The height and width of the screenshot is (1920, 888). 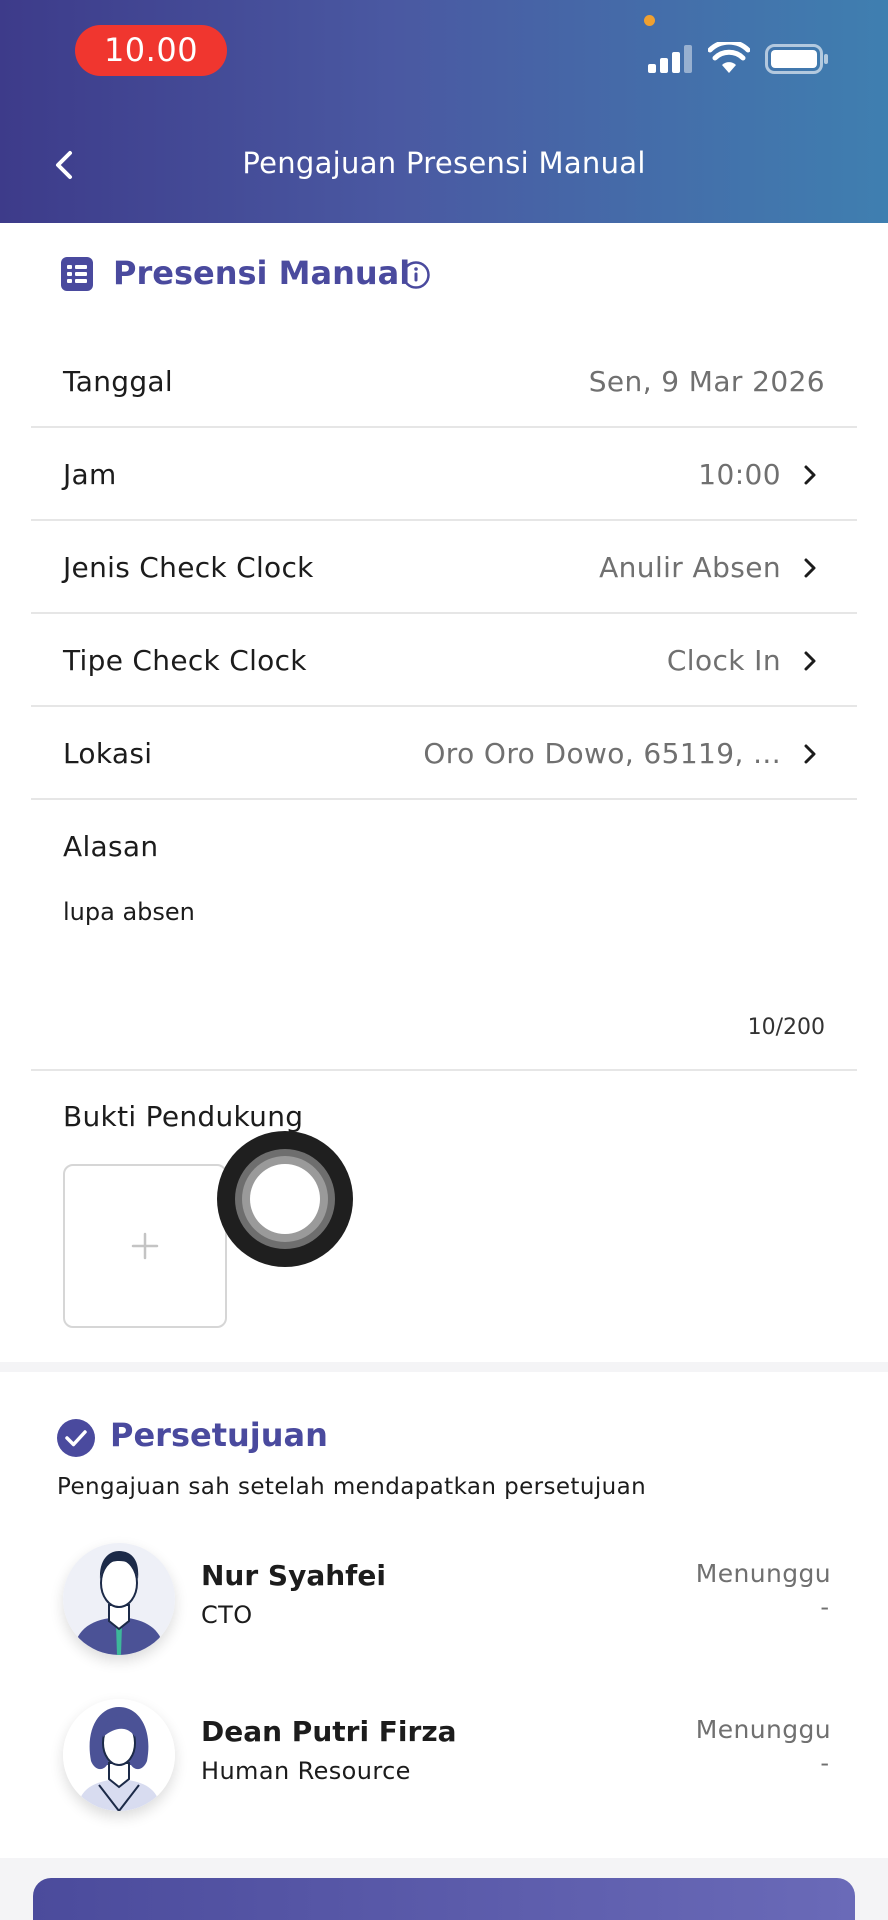 I want to click on approver-name: Nur Syahfei, so click(x=293, y=1575).